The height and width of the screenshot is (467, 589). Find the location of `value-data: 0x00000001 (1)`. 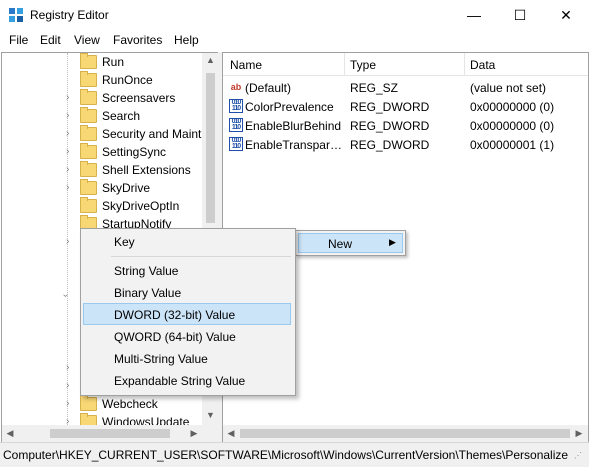

value-data: 0x00000001 (1) is located at coordinates (512, 145).